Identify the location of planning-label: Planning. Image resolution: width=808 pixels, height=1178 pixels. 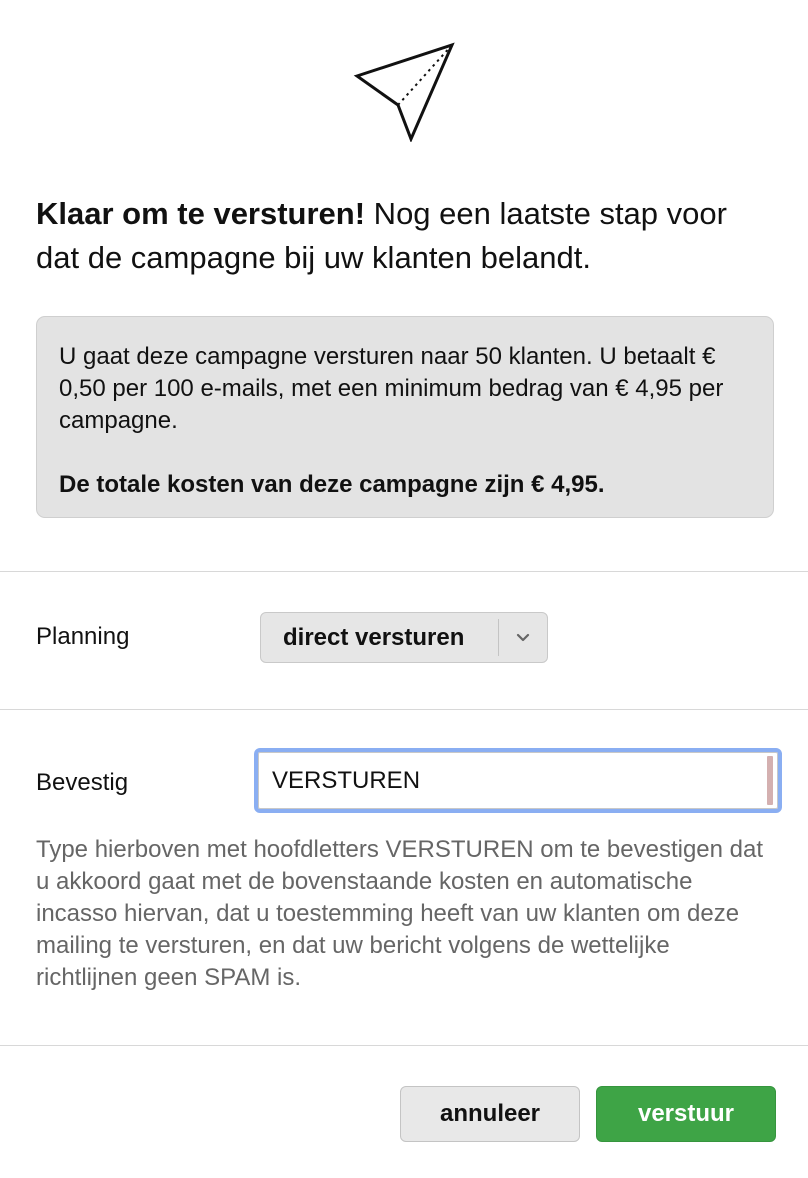
(83, 636).